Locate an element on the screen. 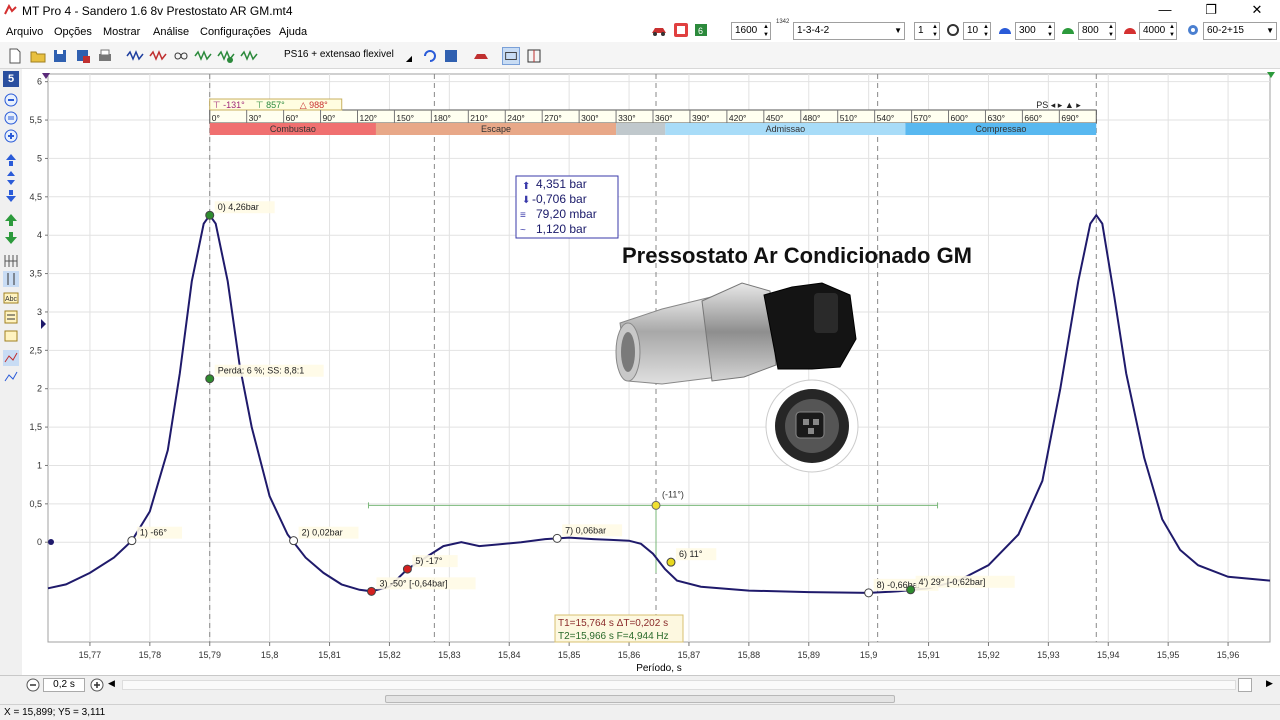 The width and height of the screenshot is (1280, 720). arrow-down-green-icon is located at coordinates (11, 238).